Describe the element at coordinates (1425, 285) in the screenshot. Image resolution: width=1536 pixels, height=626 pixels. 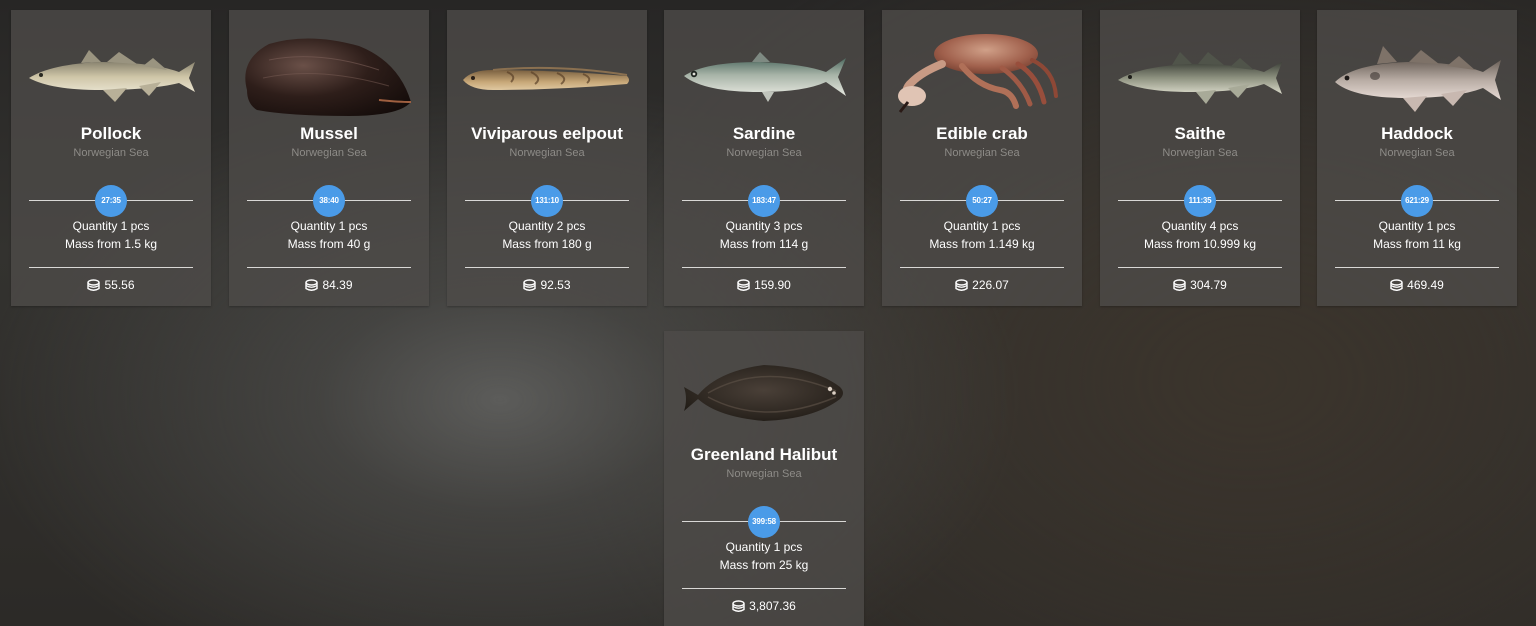
I see `price-value: 469.49` at that location.